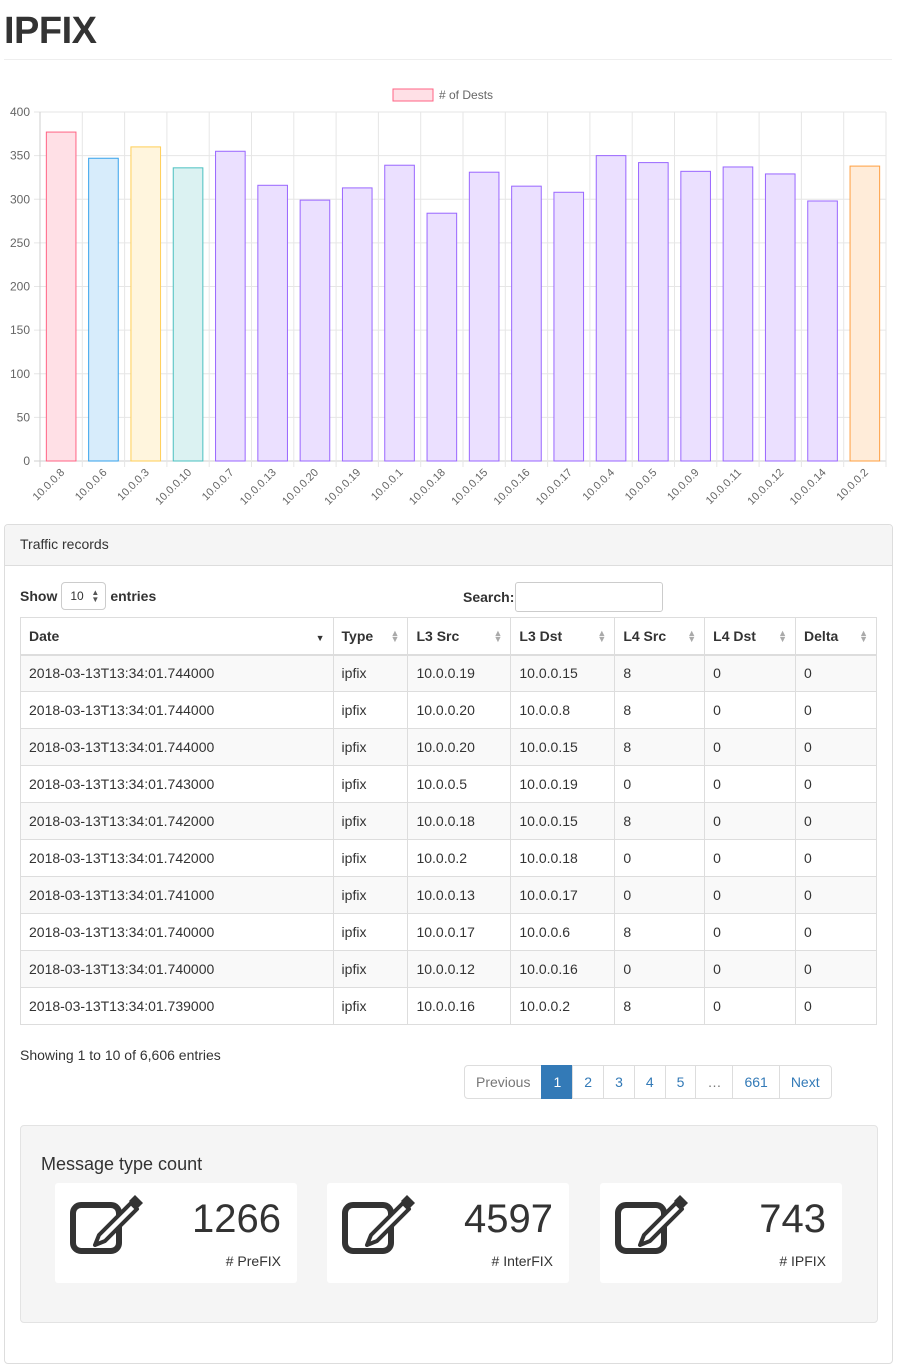 The width and height of the screenshot is (905, 1364). Describe the element at coordinates (218, 485) in the screenshot. I see `x-tick-label: 10.0.0.7` at that location.